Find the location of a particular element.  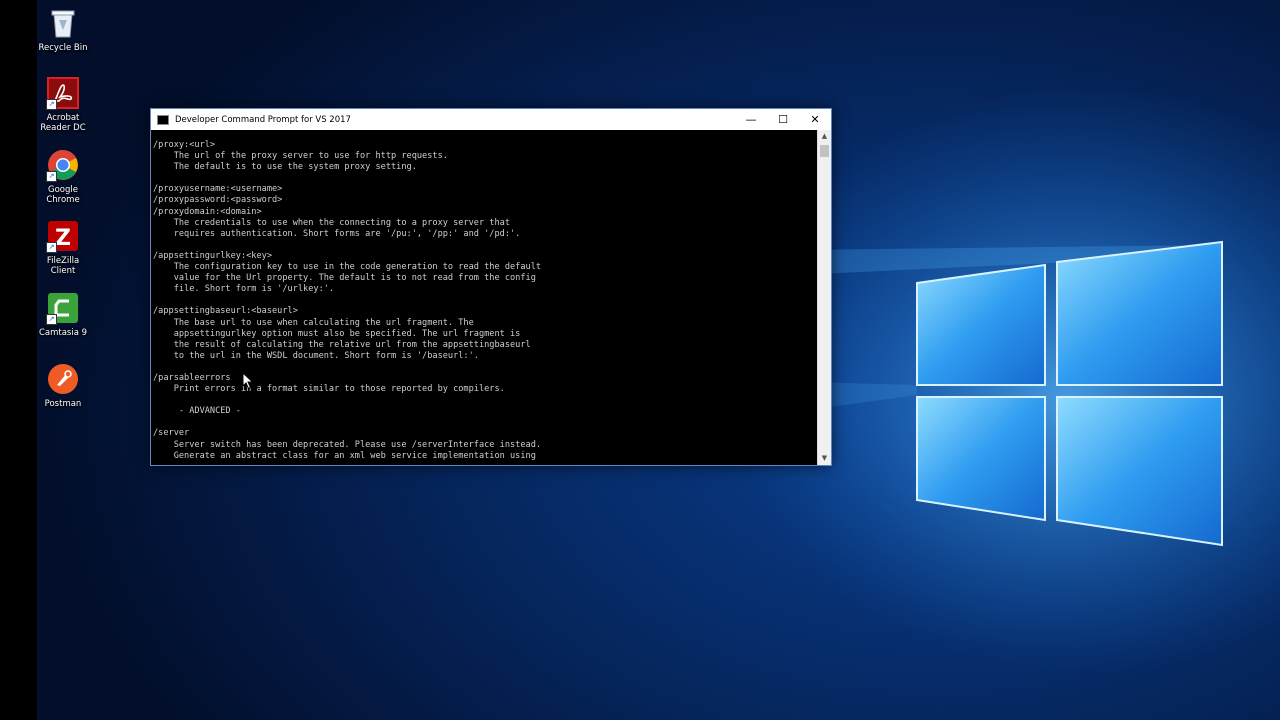

desktop-icon-label: Acrobat Reader DC is located at coordinates (63, 123).